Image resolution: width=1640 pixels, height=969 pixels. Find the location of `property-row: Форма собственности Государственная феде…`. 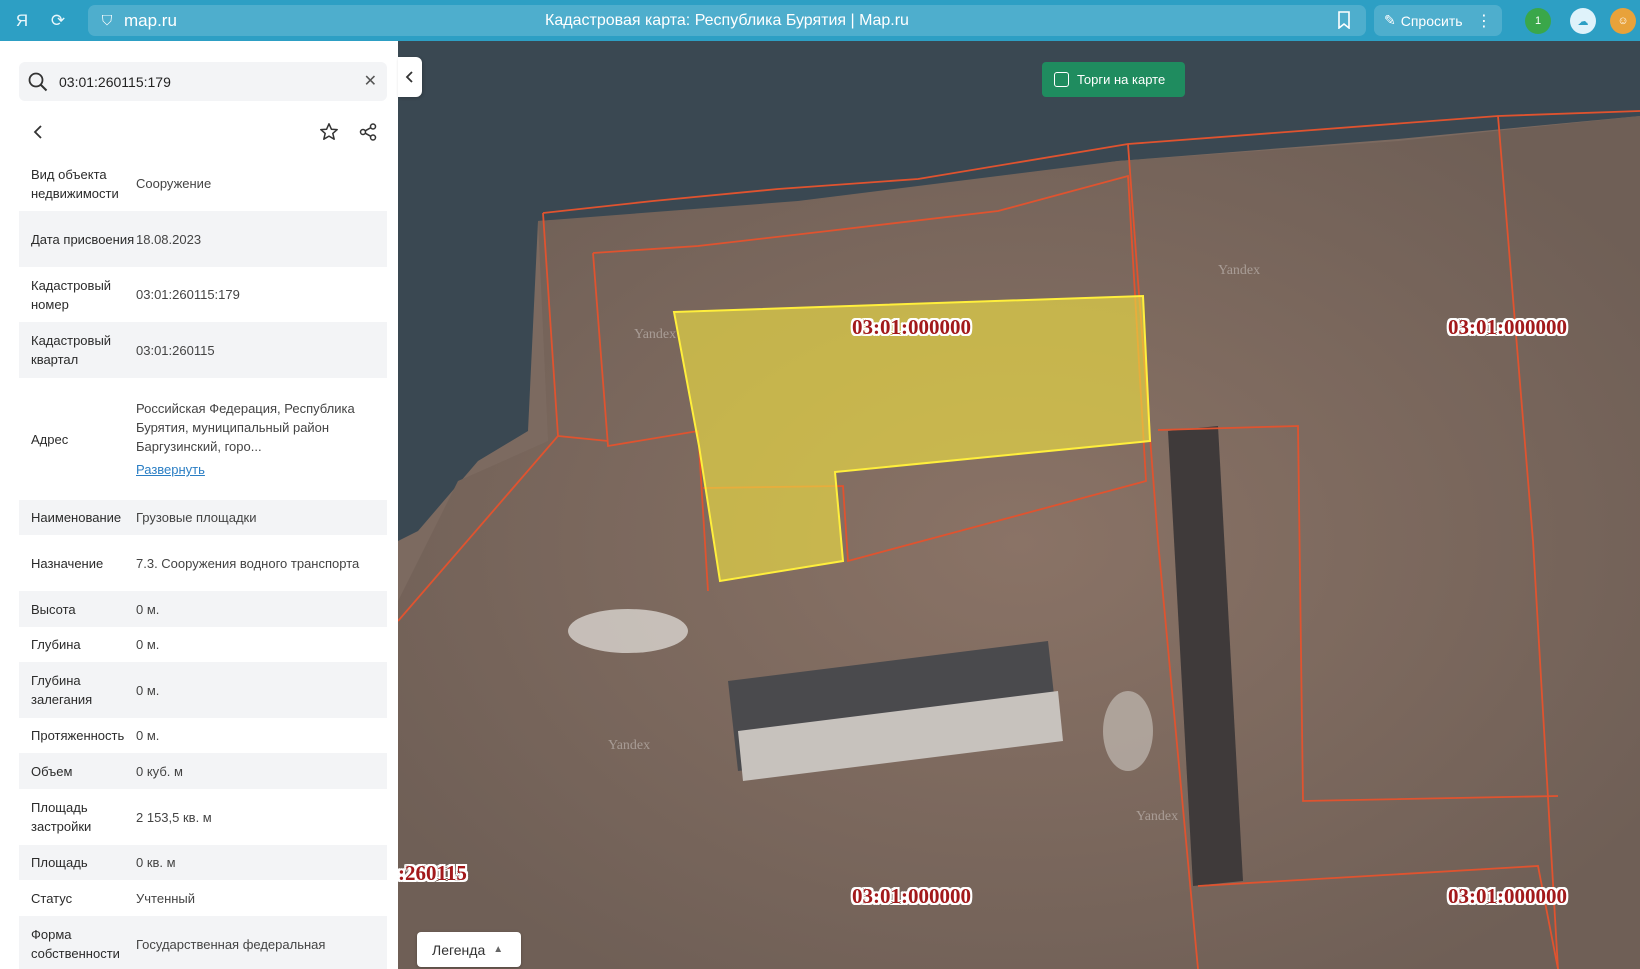

property-row: Форма собственности Государственная феде… is located at coordinates (203, 942).